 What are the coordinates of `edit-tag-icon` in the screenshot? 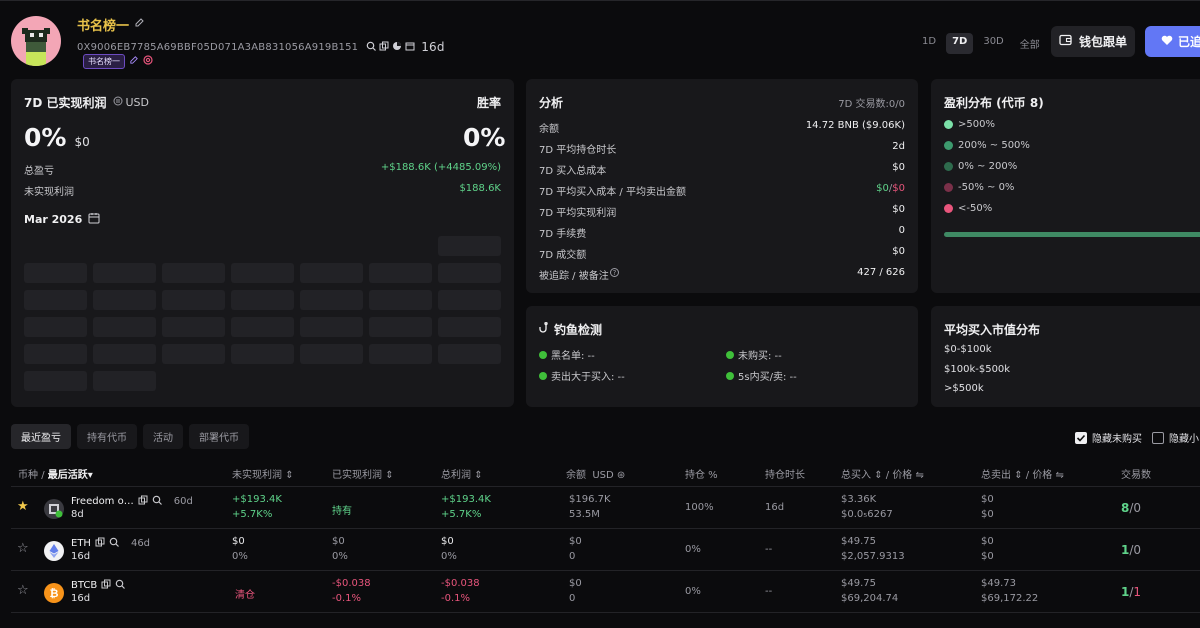 It's located at (134, 61).